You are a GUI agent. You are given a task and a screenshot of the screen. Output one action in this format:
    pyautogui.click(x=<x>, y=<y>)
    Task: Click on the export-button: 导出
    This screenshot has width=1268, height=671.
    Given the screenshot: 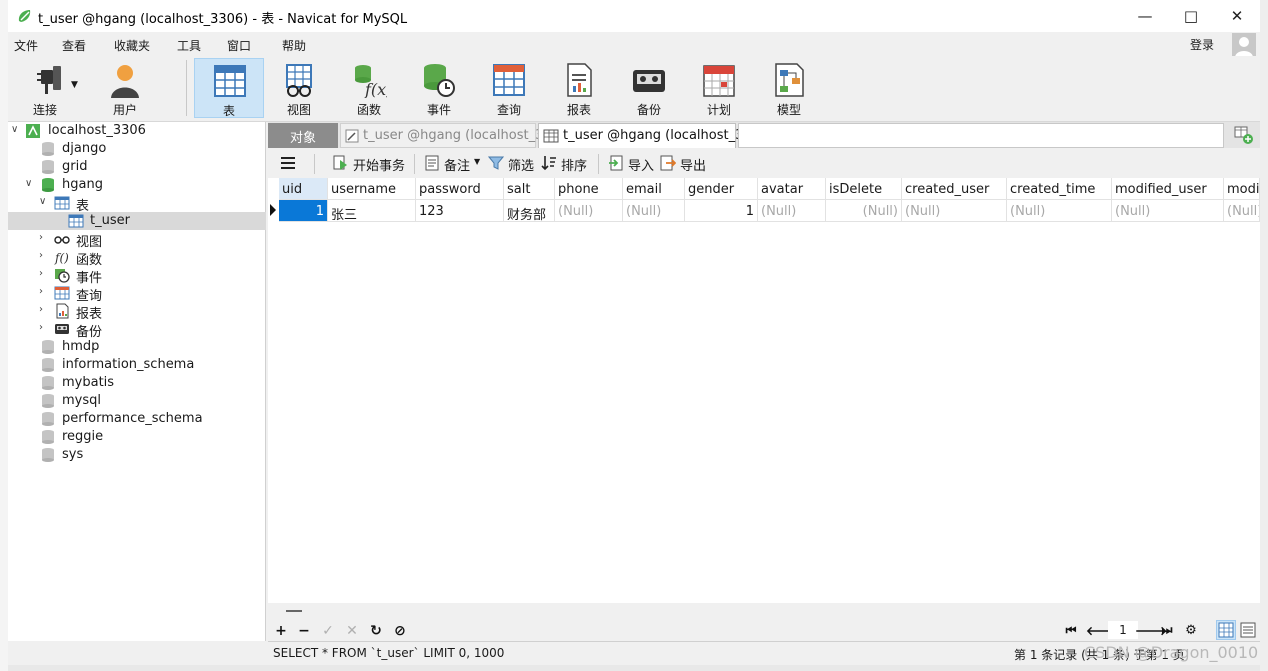 What is the action you would take?
    pyautogui.click(x=693, y=164)
    